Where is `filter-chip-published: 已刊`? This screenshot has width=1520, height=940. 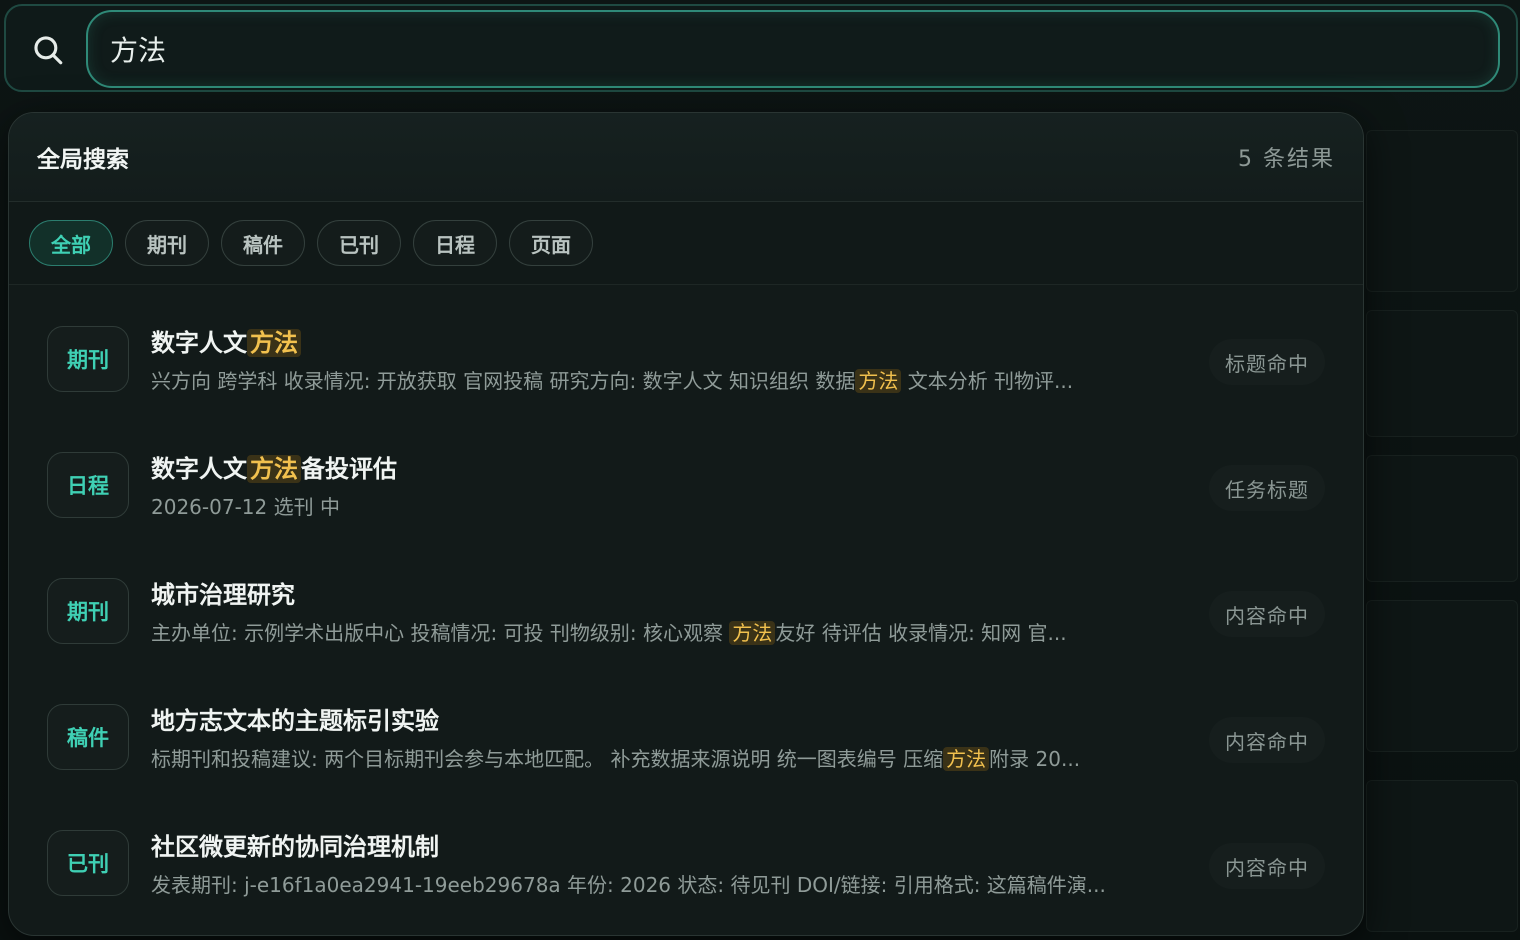 filter-chip-published: 已刊 is located at coordinates (359, 243).